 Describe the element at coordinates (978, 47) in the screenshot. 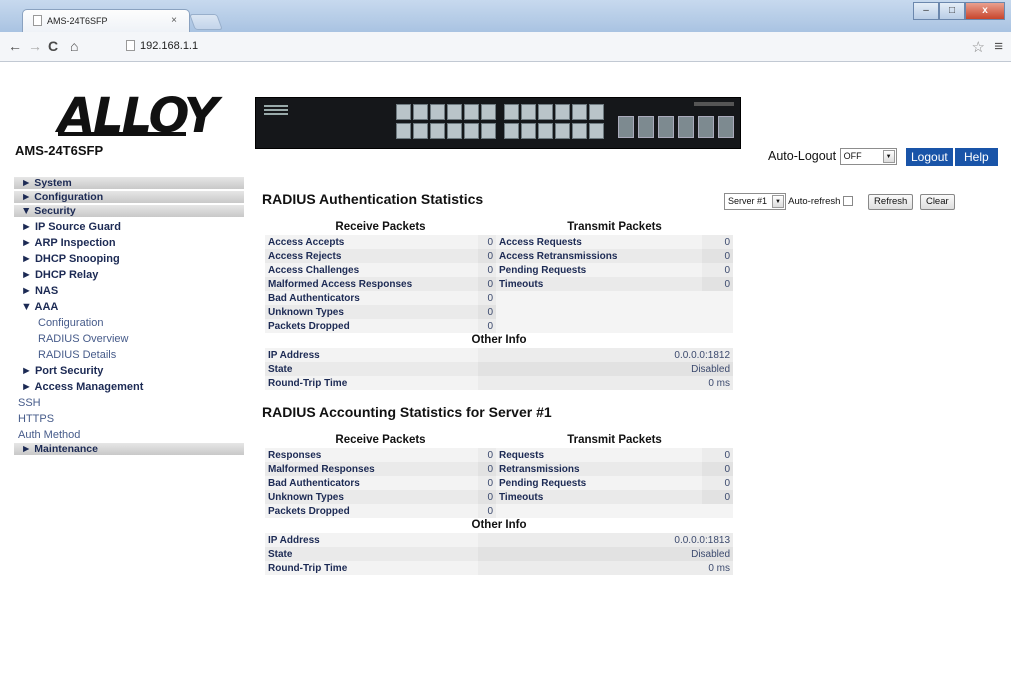

I see `bookmark-star-icon: ☆` at that location.